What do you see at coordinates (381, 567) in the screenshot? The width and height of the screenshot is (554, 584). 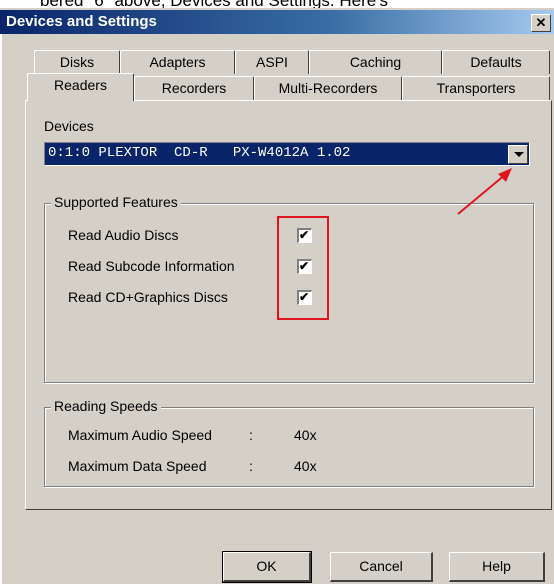 I see `cancel-button: Cancel` at bounding box center [381, 567].